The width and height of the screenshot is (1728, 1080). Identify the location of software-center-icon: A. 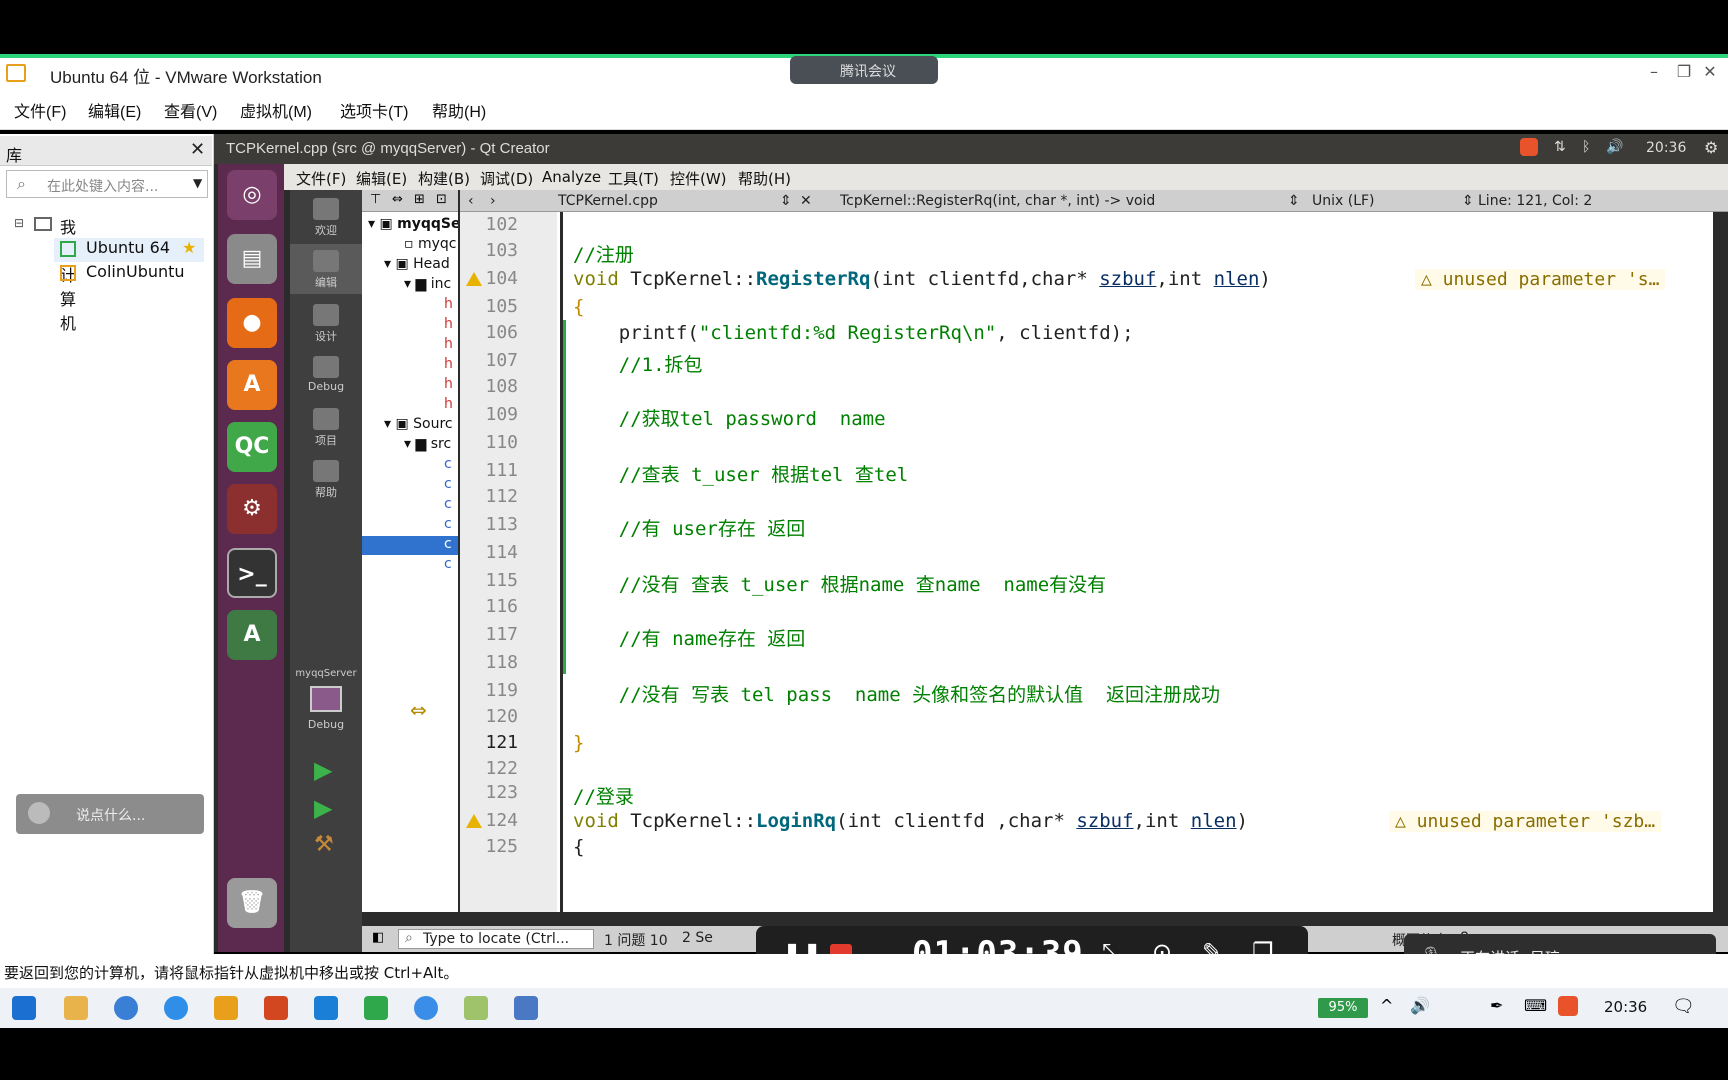
(252, 385).